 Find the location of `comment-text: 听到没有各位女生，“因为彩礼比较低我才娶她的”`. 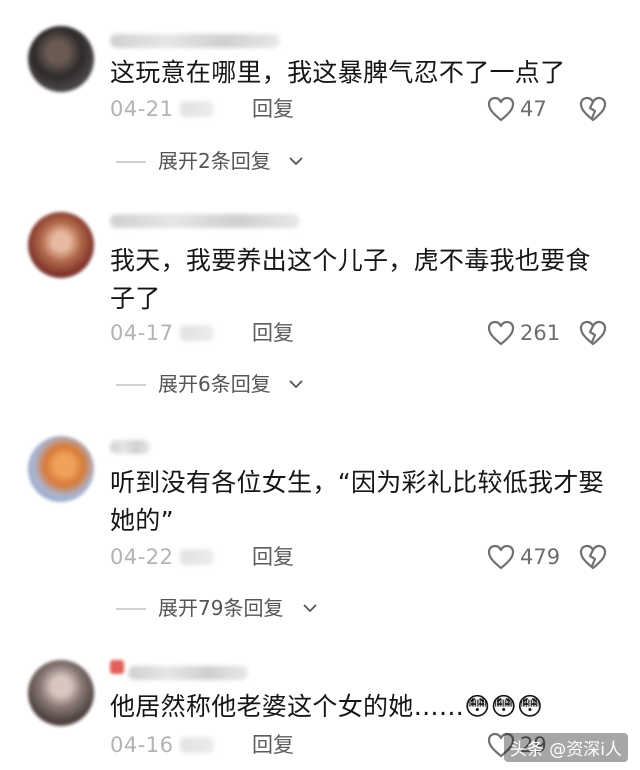

comment-text: 听到没有各位女生，“因为彩礼比较低我才娶她的” is located at coordinates (357, 501).